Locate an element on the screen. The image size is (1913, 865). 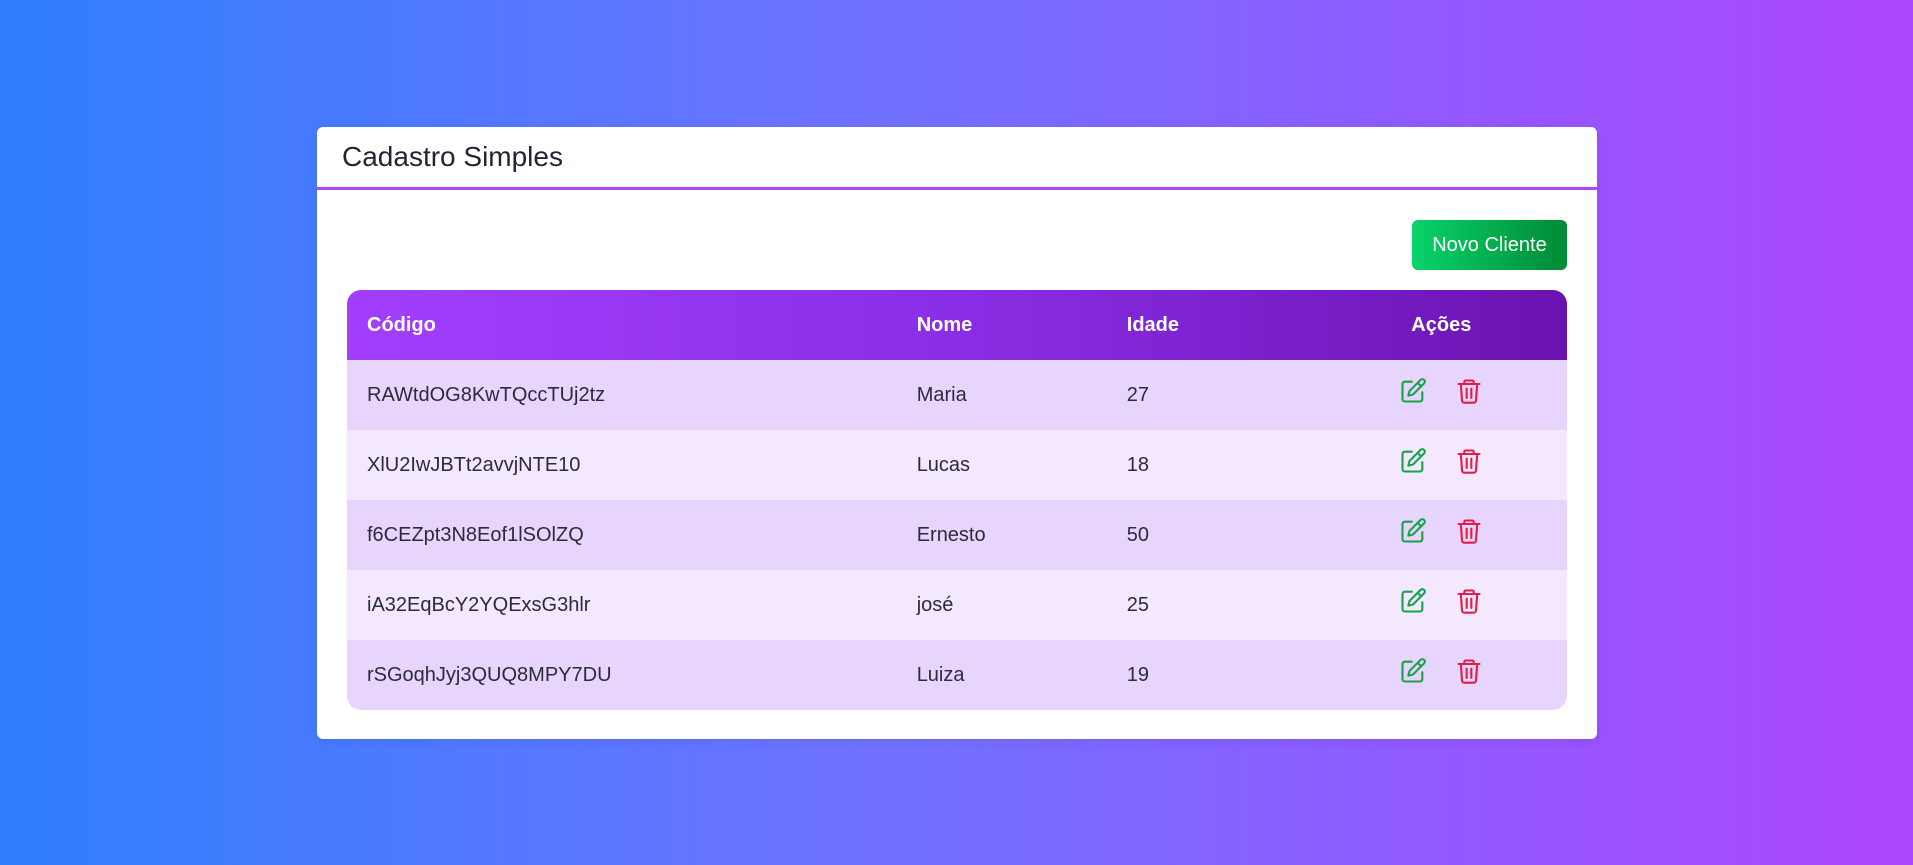
new-client-button: Novo Cliente is located at coordinates (1489, 245).